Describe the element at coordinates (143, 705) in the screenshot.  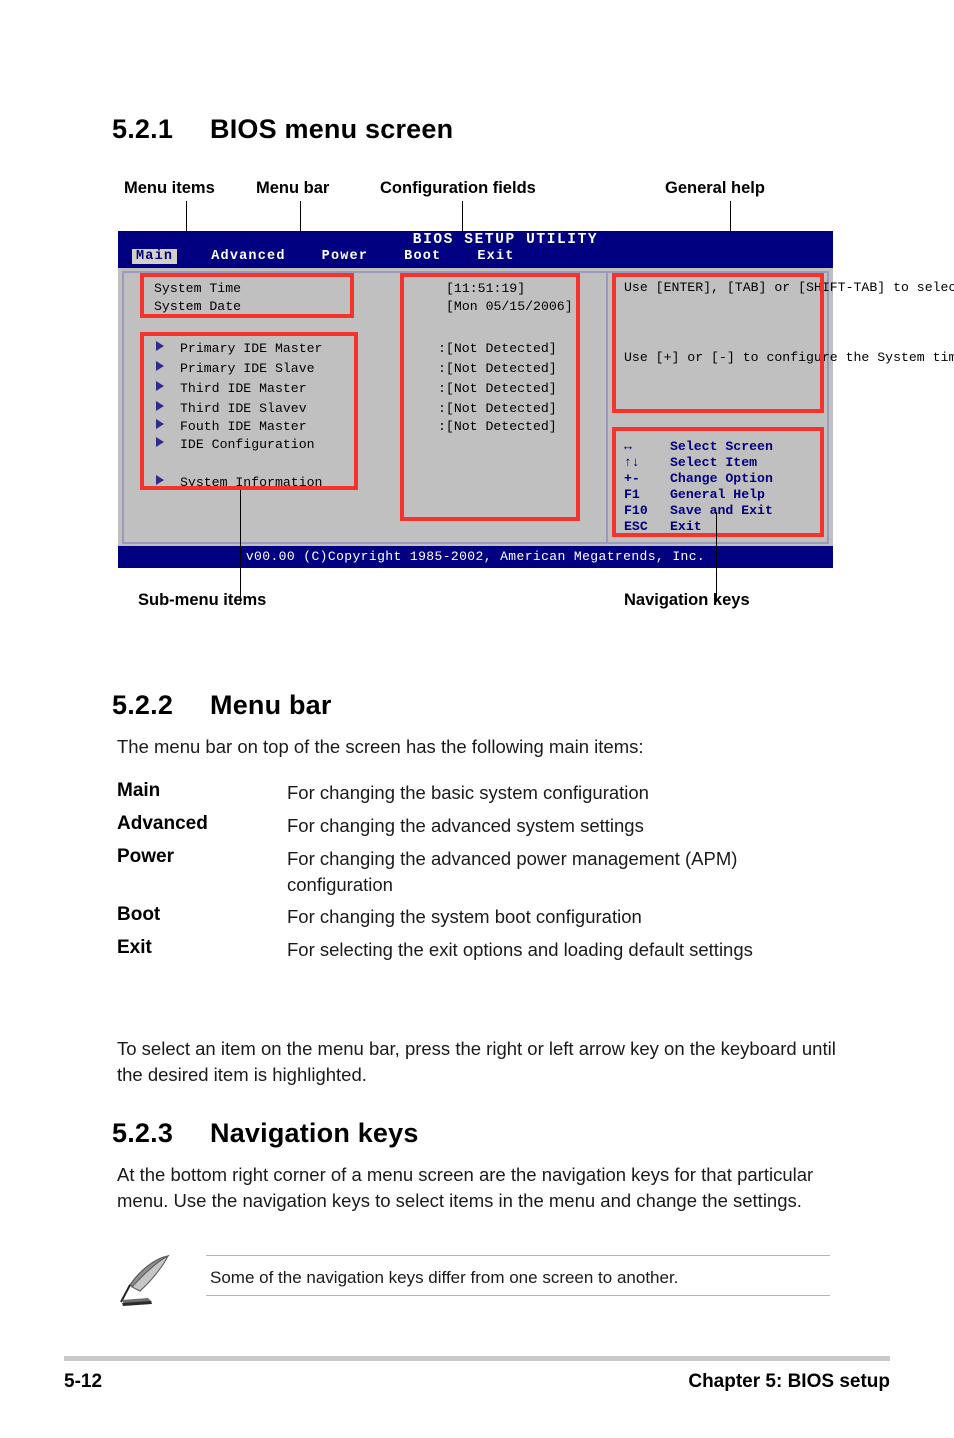
I see `section-number: 5.2.2` at that location.